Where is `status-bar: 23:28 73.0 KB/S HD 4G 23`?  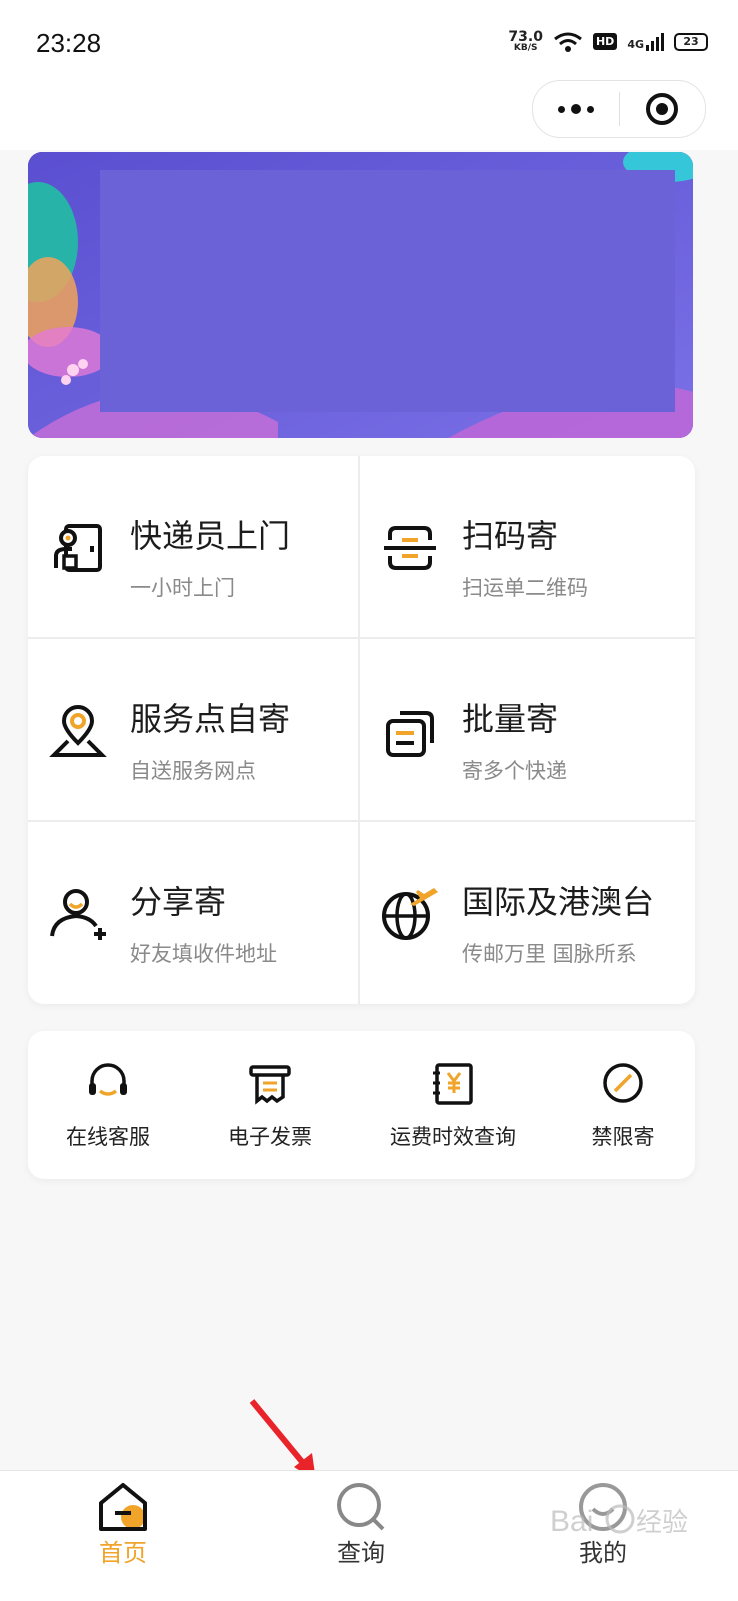
status-bar: 23:28 73.0 KB/S HD 4G 23 is located at coordinates (369, 40).